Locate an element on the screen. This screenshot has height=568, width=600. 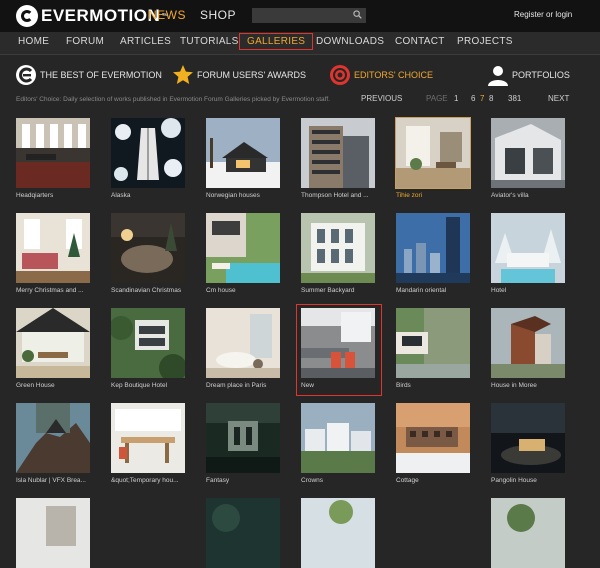
caption: Pangolin House is located at coordinates (533, 480).